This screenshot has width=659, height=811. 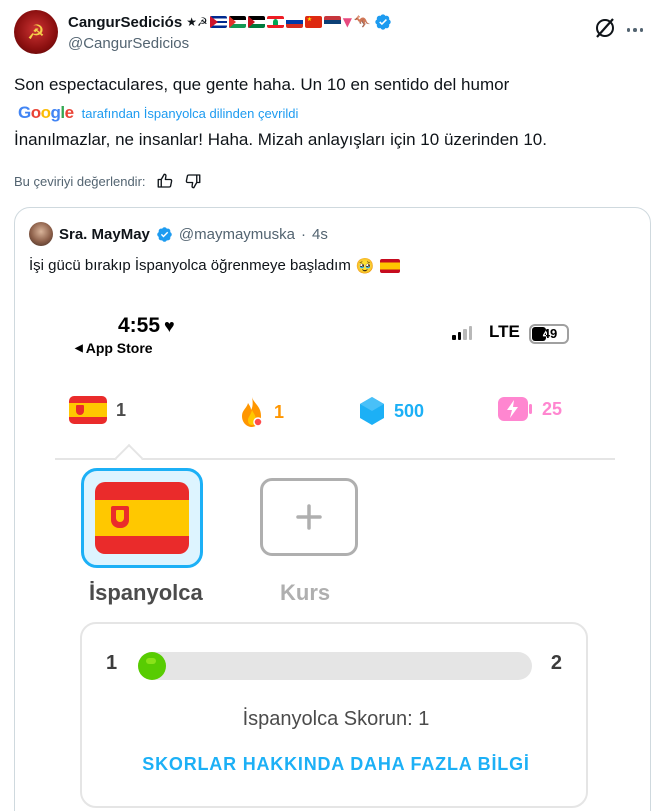 I want to click on stat-gems-value: 500, so click(x=409, y=410).